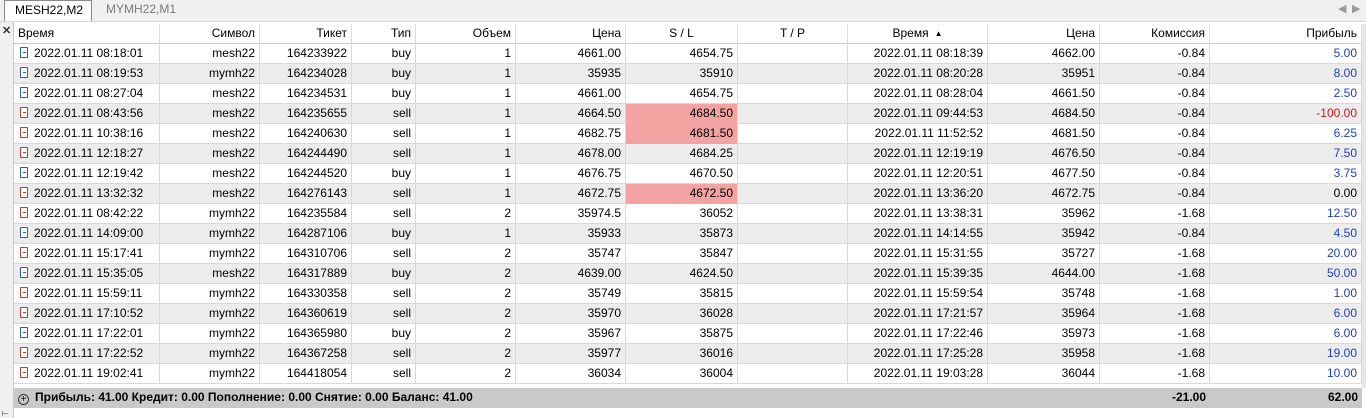 This screenshot has width=1366, height=418. Describe the element at coordinates (306, 34) in the screenshot. I see `column-header-ticket: Тикет` at that location.